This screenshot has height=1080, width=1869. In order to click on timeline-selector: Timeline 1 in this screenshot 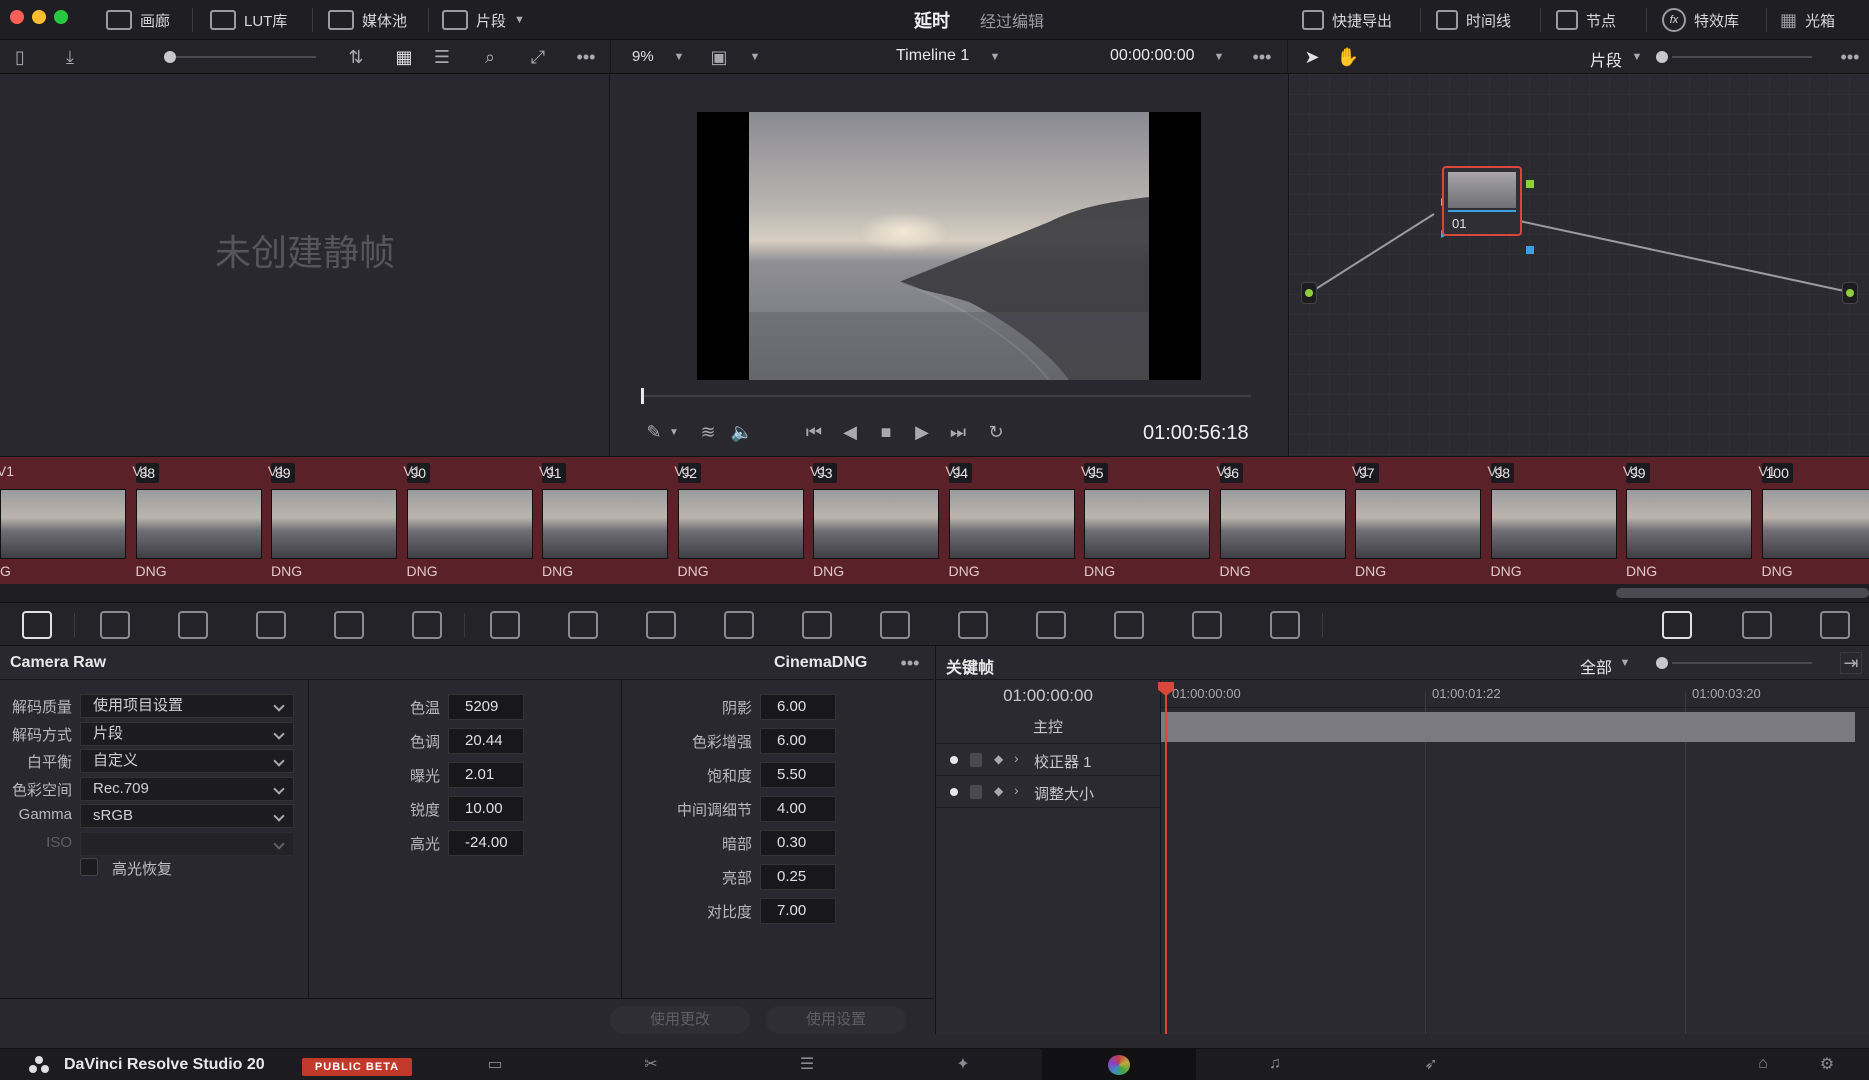, I will do `click(932, 56)`.